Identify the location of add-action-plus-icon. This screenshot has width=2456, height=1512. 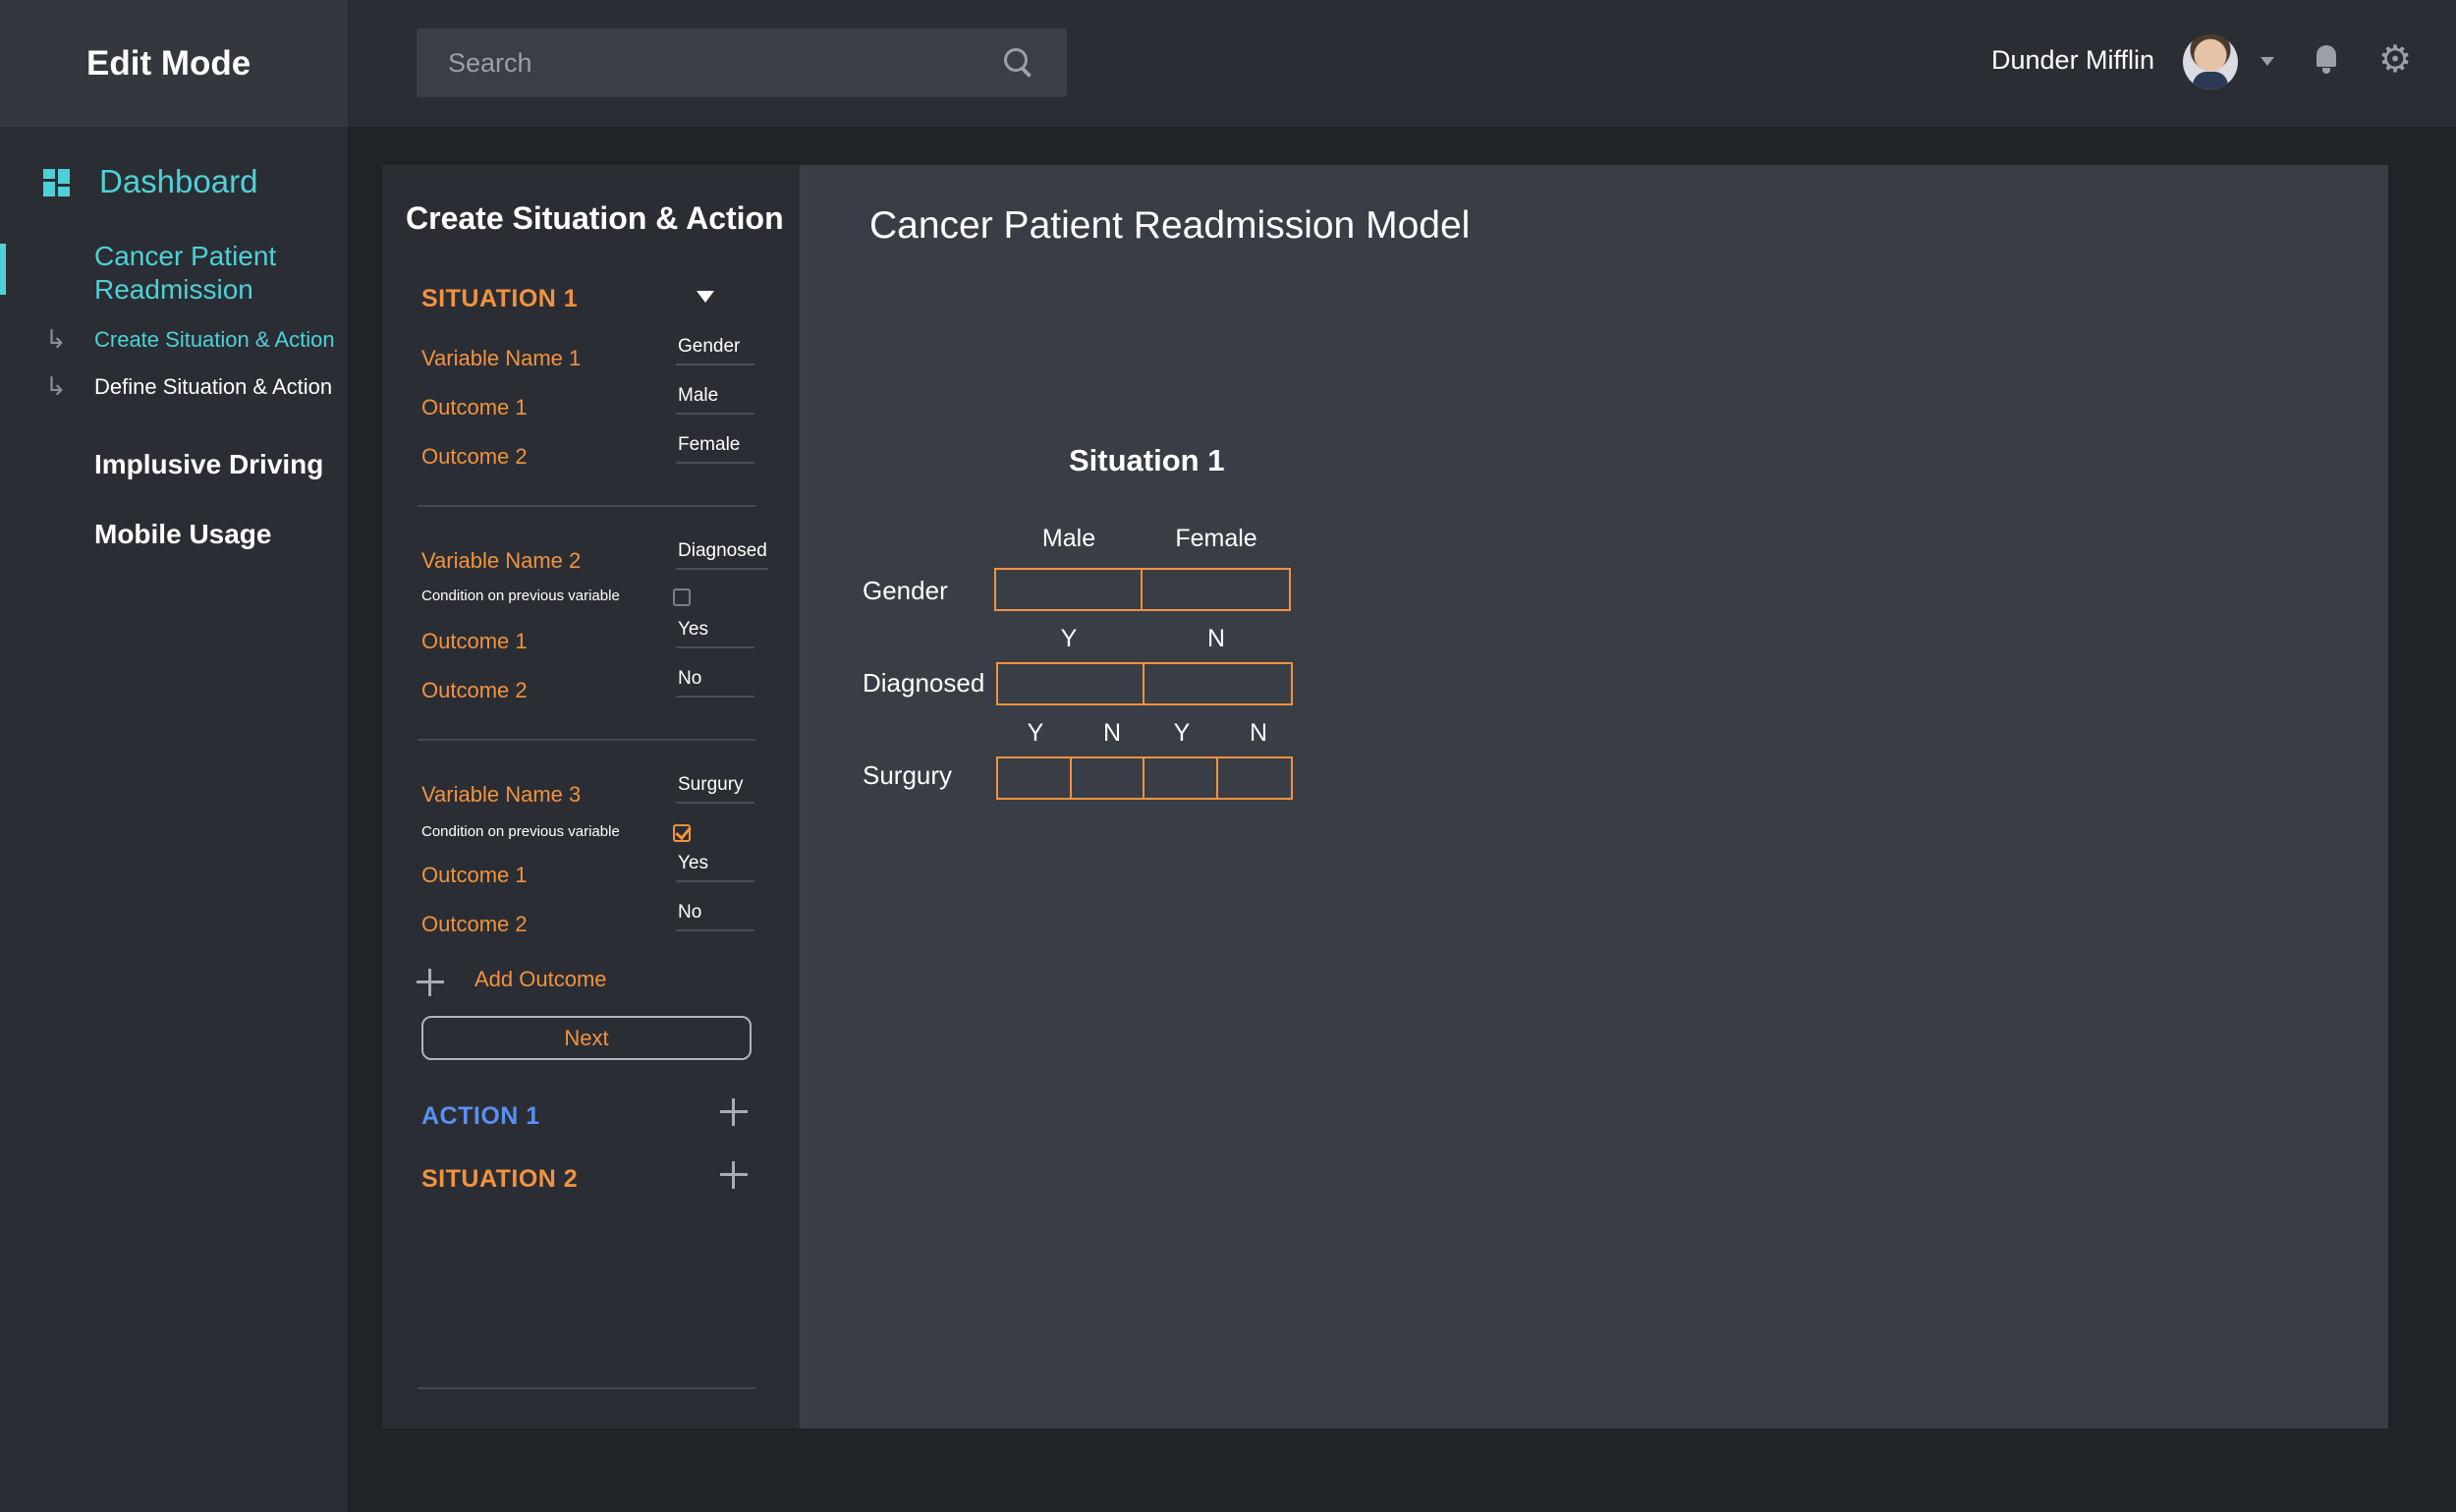
(734, 1112).